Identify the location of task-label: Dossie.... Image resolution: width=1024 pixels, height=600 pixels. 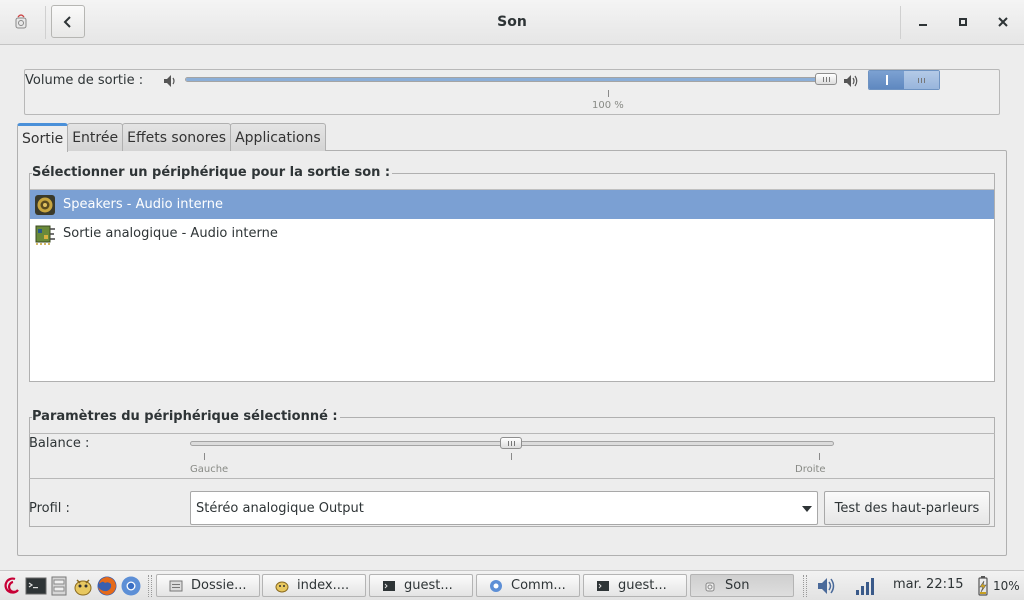
(219, 585).